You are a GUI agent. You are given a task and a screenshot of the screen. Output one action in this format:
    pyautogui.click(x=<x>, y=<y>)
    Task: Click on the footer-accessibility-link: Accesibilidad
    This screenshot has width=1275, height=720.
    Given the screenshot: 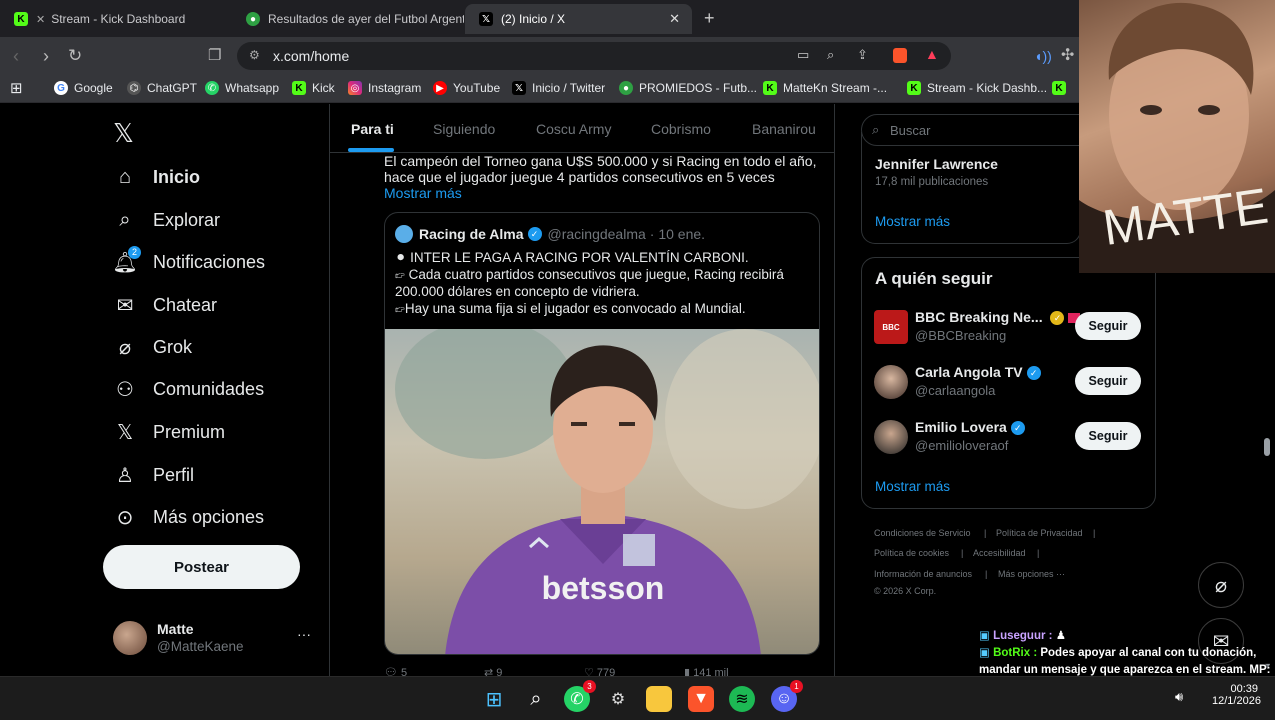 What is the action you would take?
    pyautogui.click(x=999, y=553)
    